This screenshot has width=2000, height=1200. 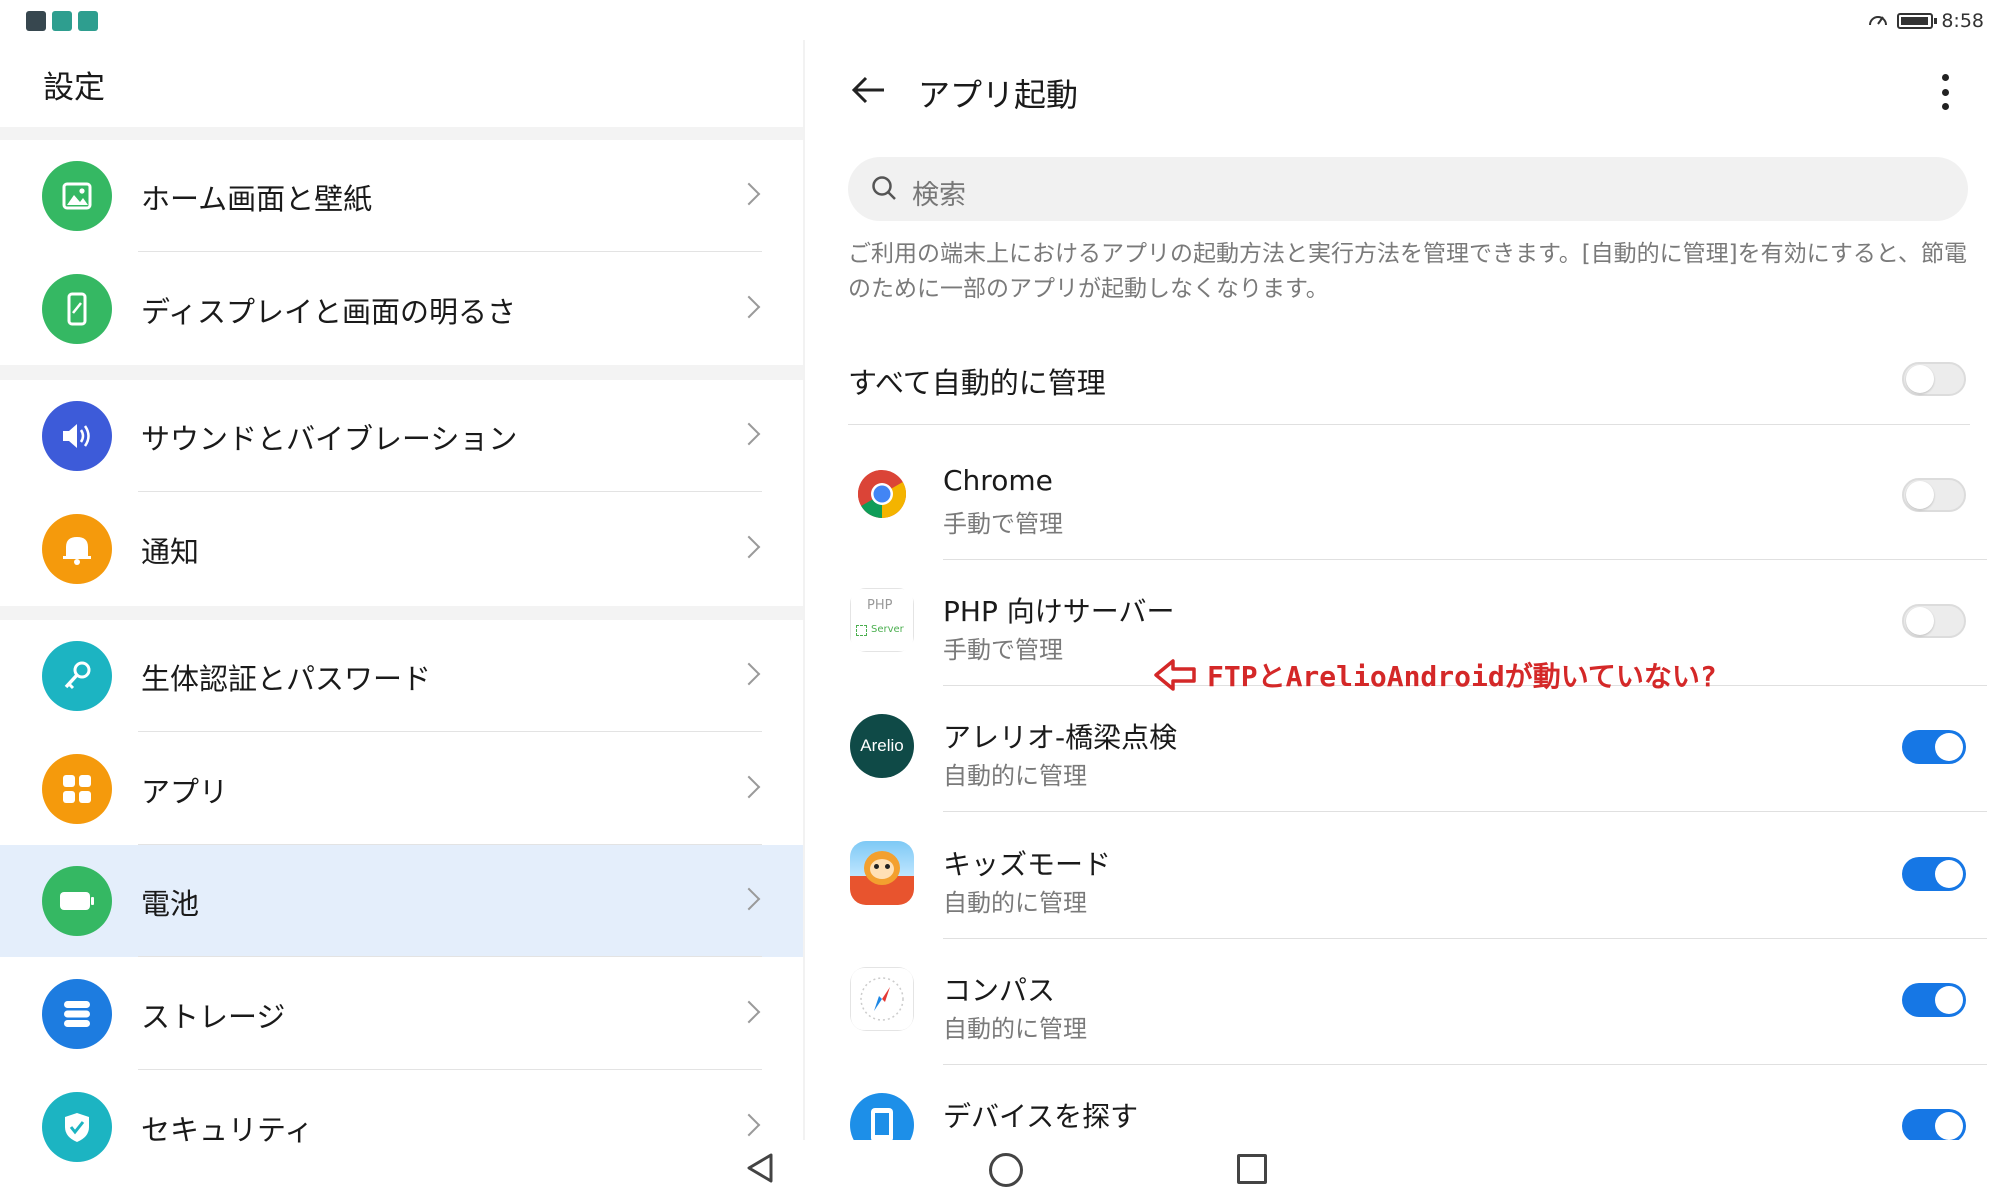 I want to click on app-name: コンパス, so click(x=999, y=990).